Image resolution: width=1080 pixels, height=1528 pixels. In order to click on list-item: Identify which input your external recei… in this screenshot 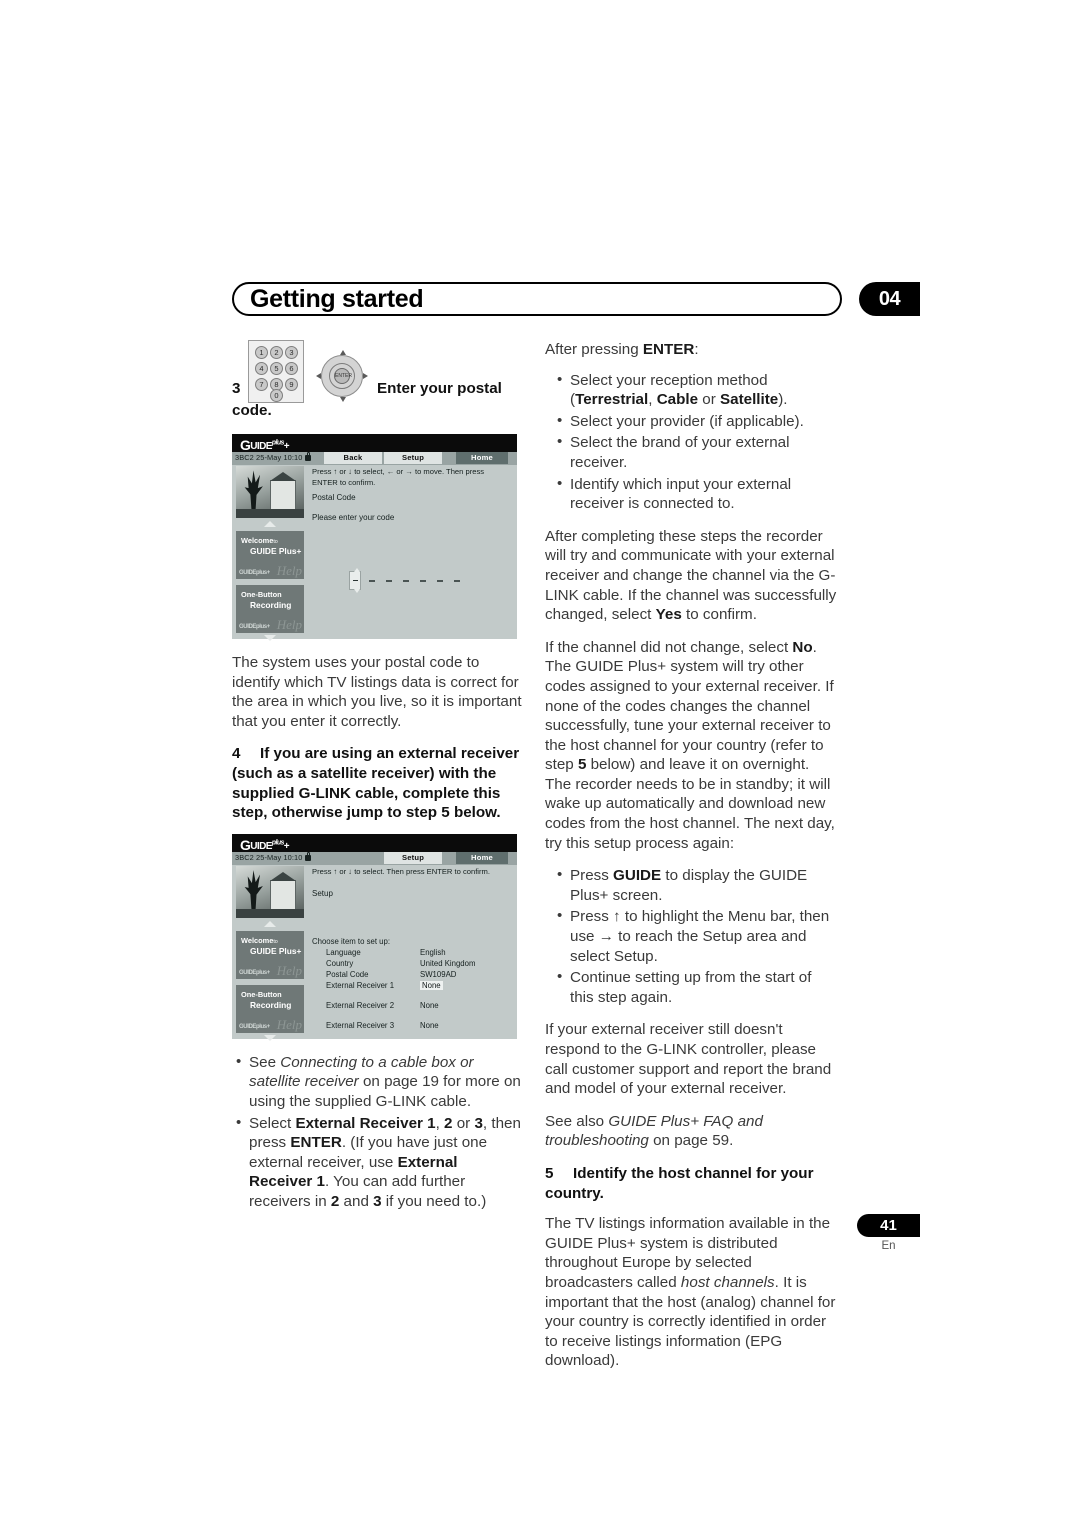, I will do `click(691, 494)`.